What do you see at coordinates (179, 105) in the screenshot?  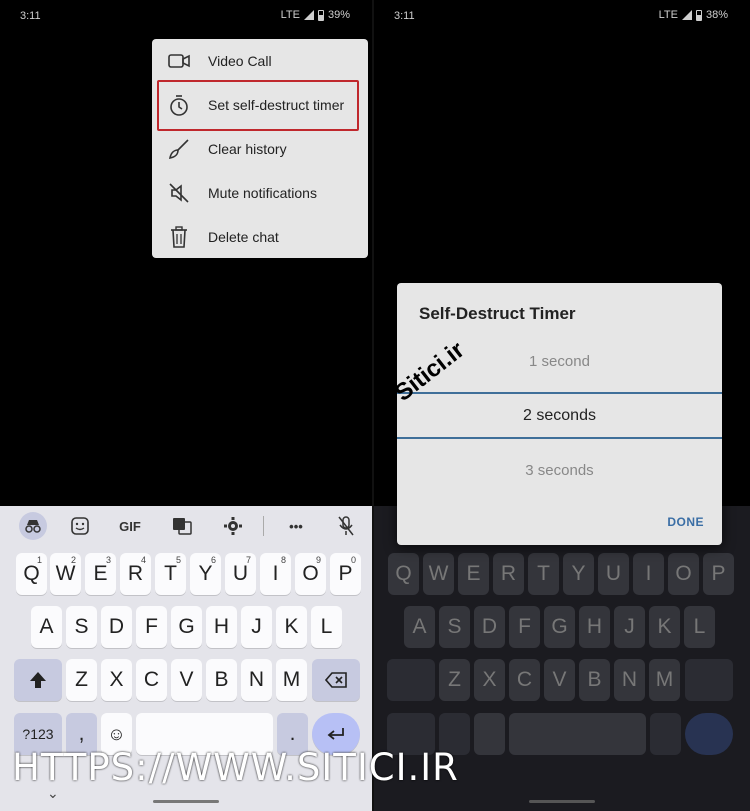 I see `timer-icon` at bounding box center [179, 105].